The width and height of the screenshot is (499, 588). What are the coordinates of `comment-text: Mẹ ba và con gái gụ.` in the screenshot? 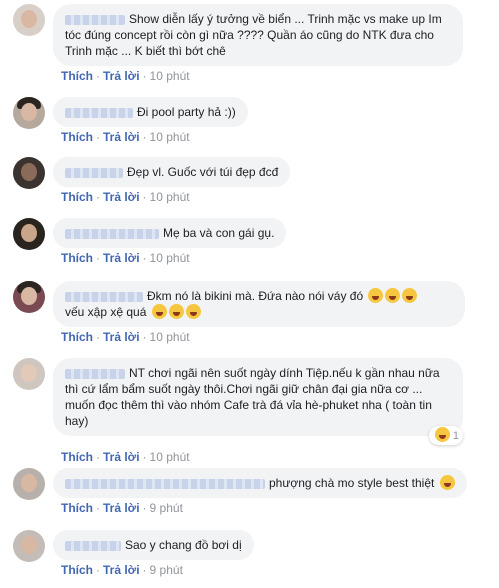 It's located at (219, 233).